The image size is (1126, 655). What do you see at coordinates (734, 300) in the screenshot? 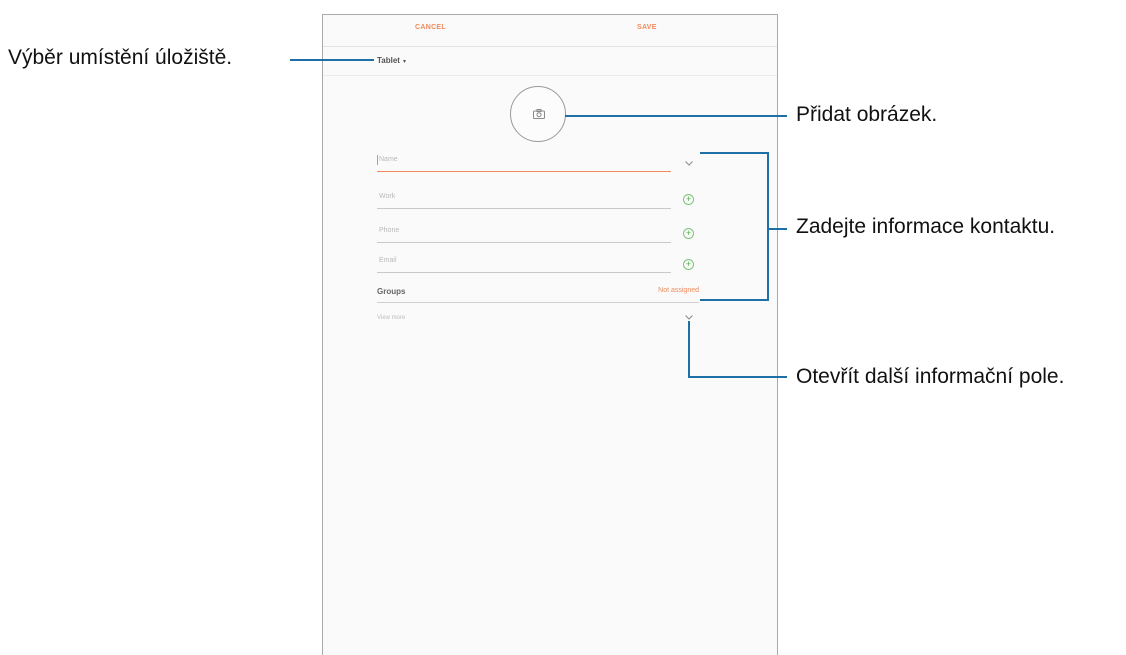
I see `callout-contact-bracket-bottom` at bounding box center [734, 300].